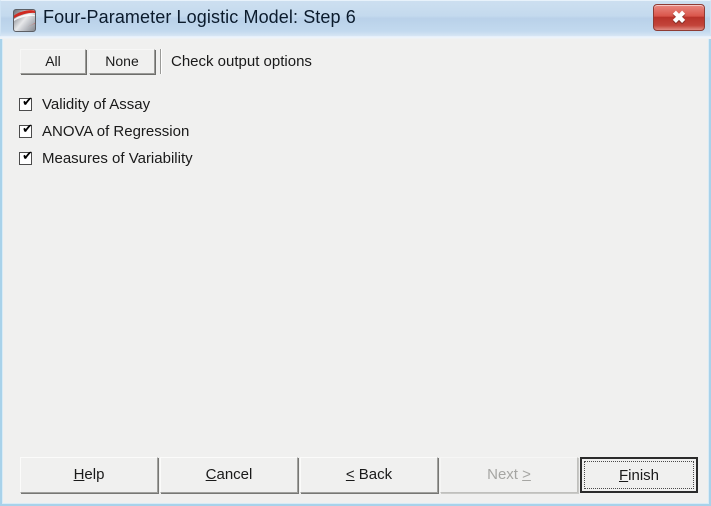  I want to click on checkbox-row-anova-of-regression: ✔ ANOVA of Regression, so click(106, 131).